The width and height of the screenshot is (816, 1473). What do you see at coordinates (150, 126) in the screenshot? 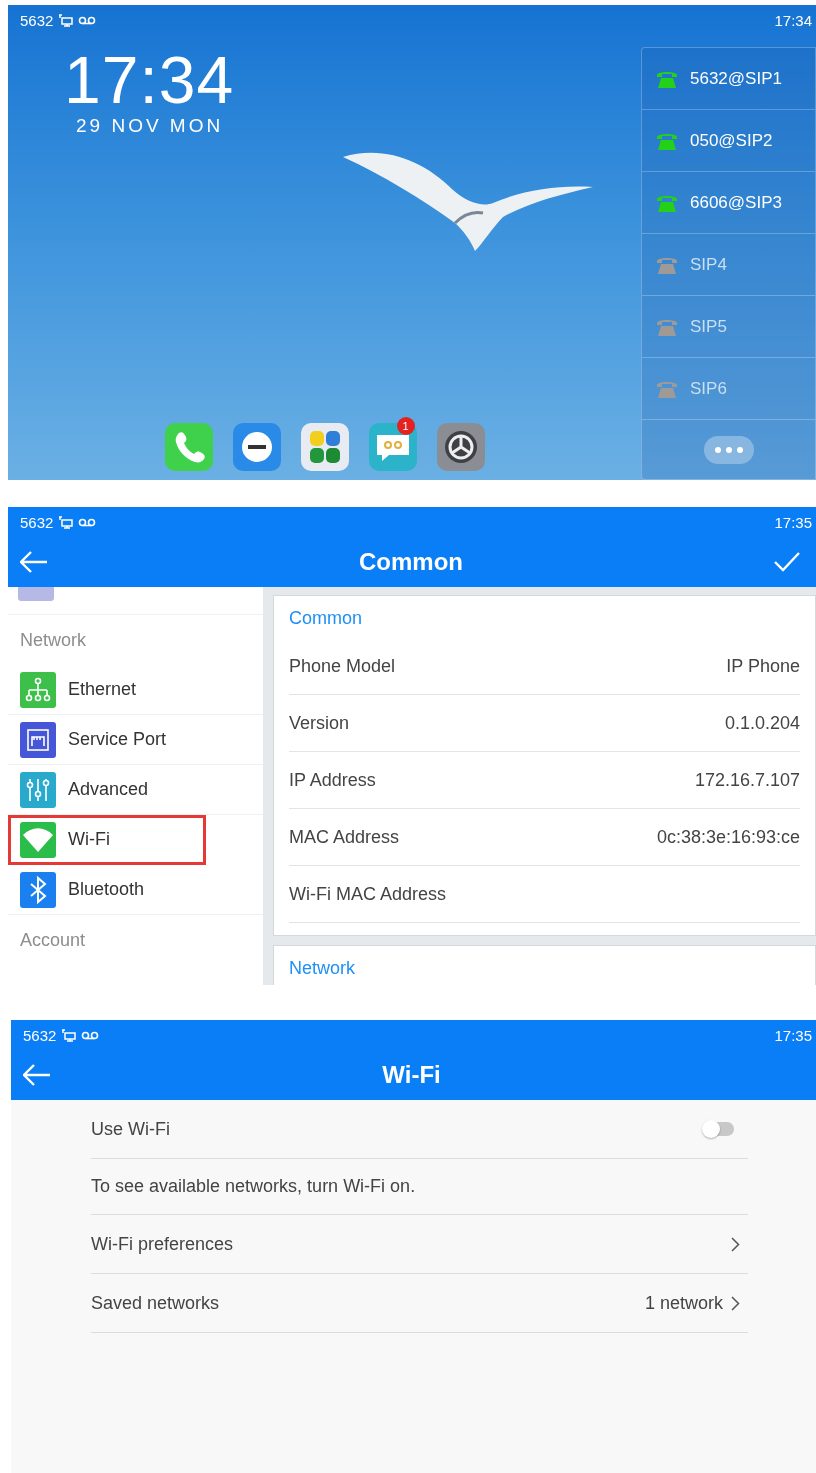
I see `clock-date: 29 NOV MON` at bounding box center [150, 126].